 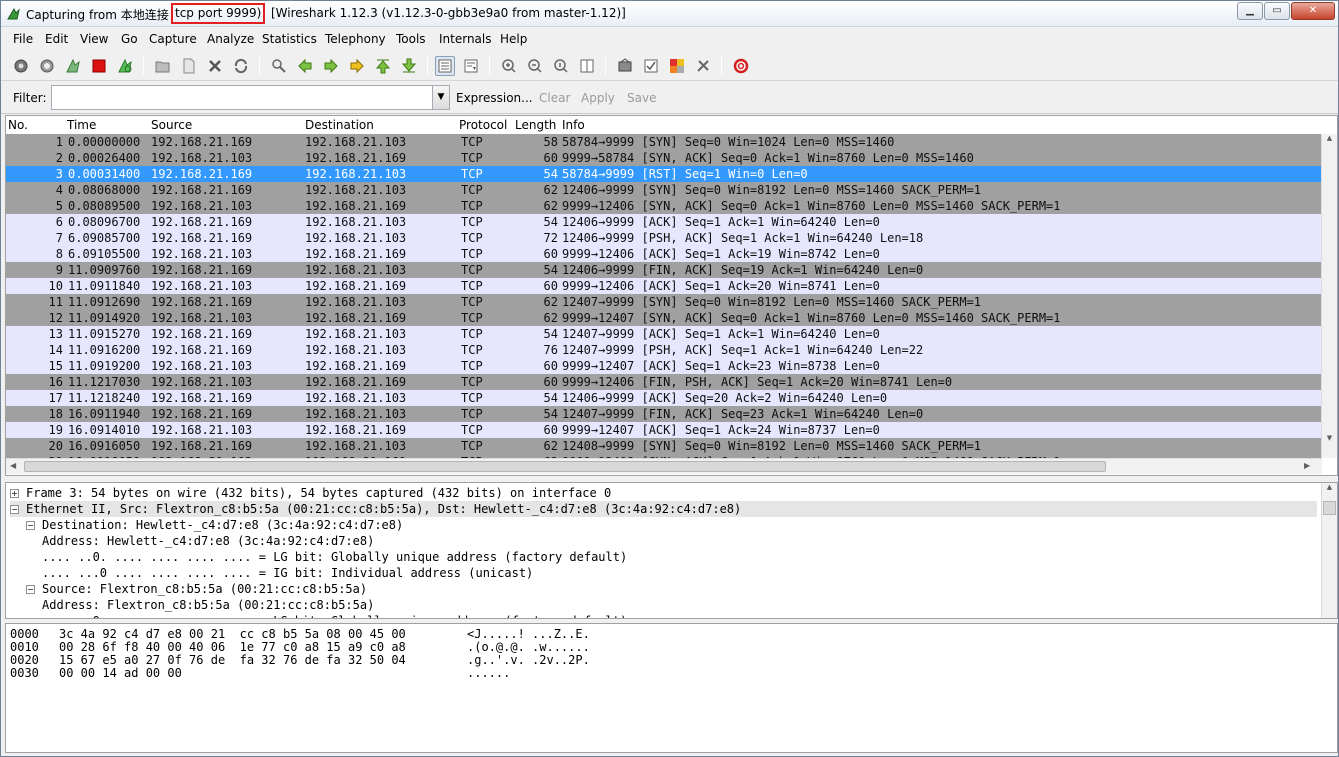 I want to click on interfaces-icon, so click(x=21, y=66).